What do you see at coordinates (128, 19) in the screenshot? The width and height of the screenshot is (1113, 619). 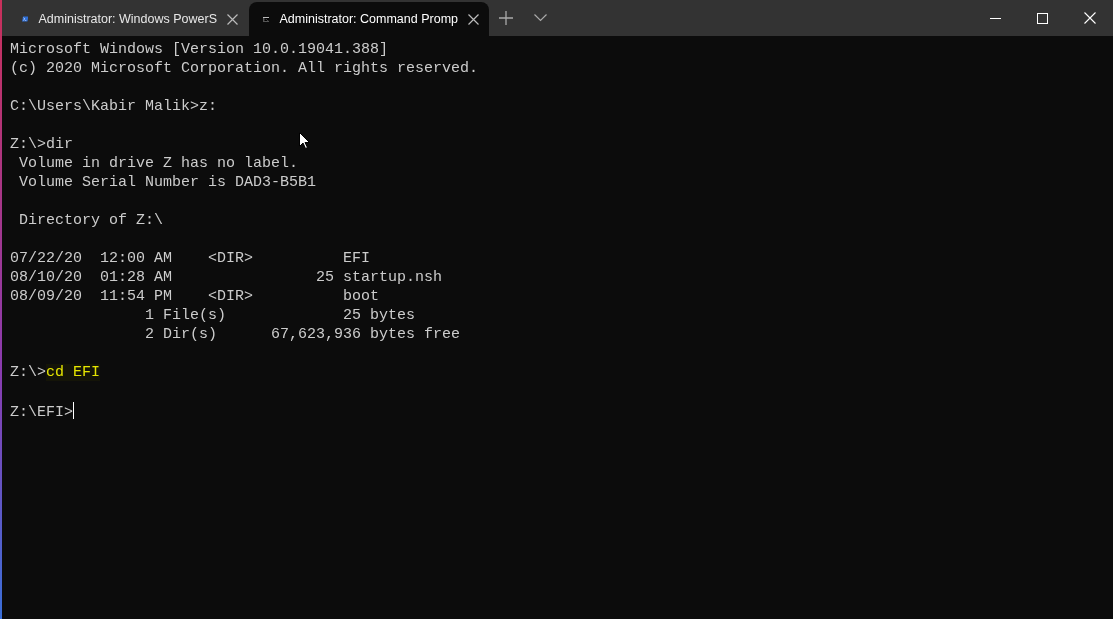 I see `tab: Administrator: Windows PowerS` at bounding box center [128, 19].